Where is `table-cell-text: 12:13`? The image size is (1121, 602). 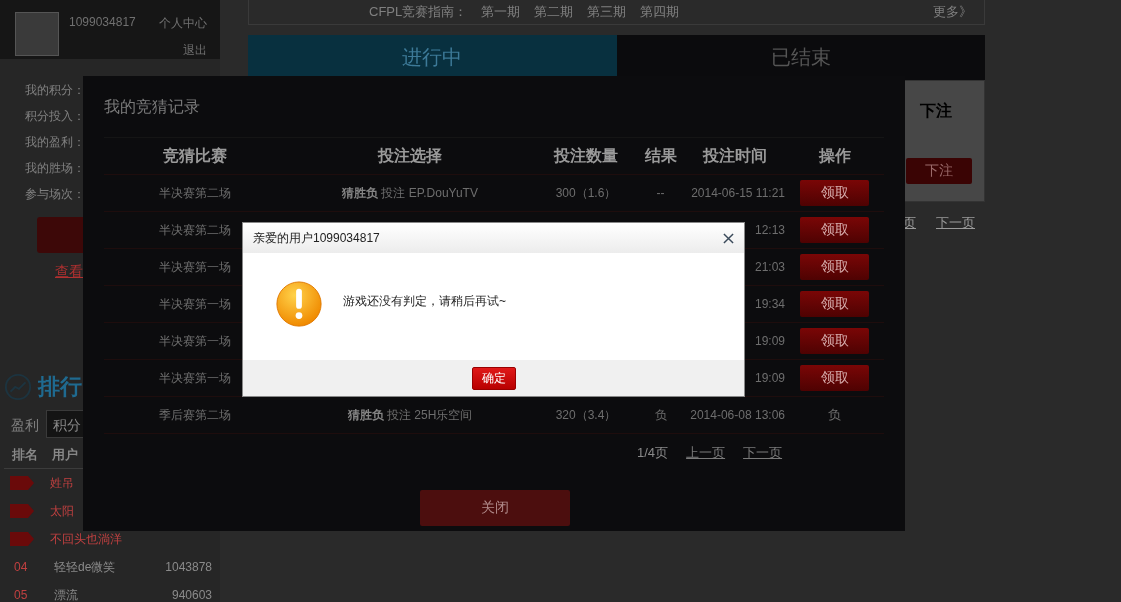
table-cell-text: 12:13 is located at coordinates (769, 230).